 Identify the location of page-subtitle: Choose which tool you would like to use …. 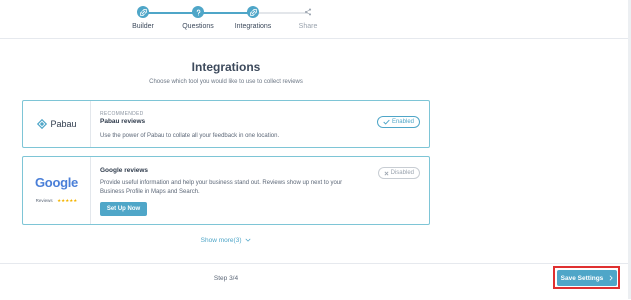
(226, 82).